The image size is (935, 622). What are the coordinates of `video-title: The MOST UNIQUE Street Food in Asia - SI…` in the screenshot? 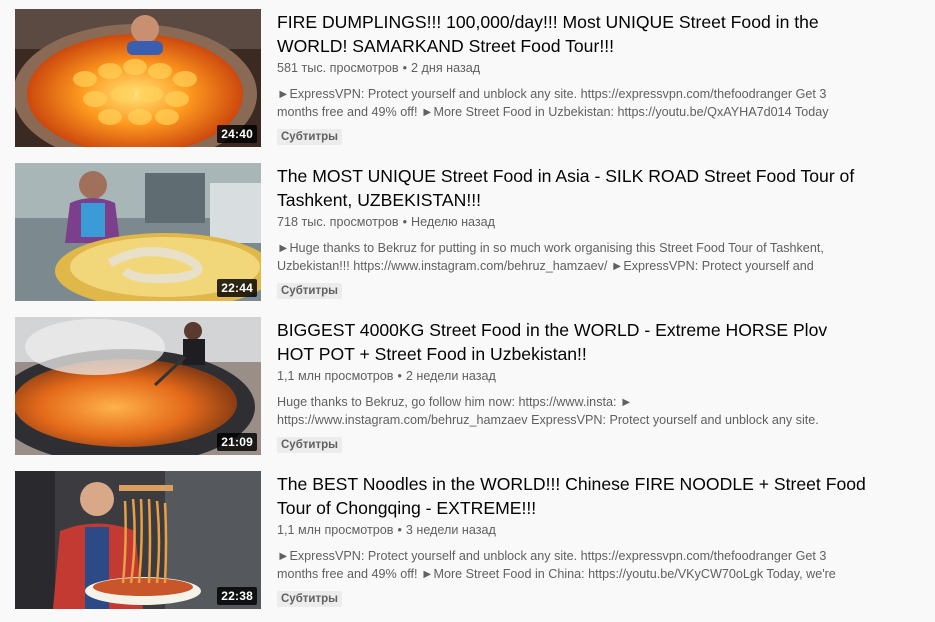 It's located at (572, 187).